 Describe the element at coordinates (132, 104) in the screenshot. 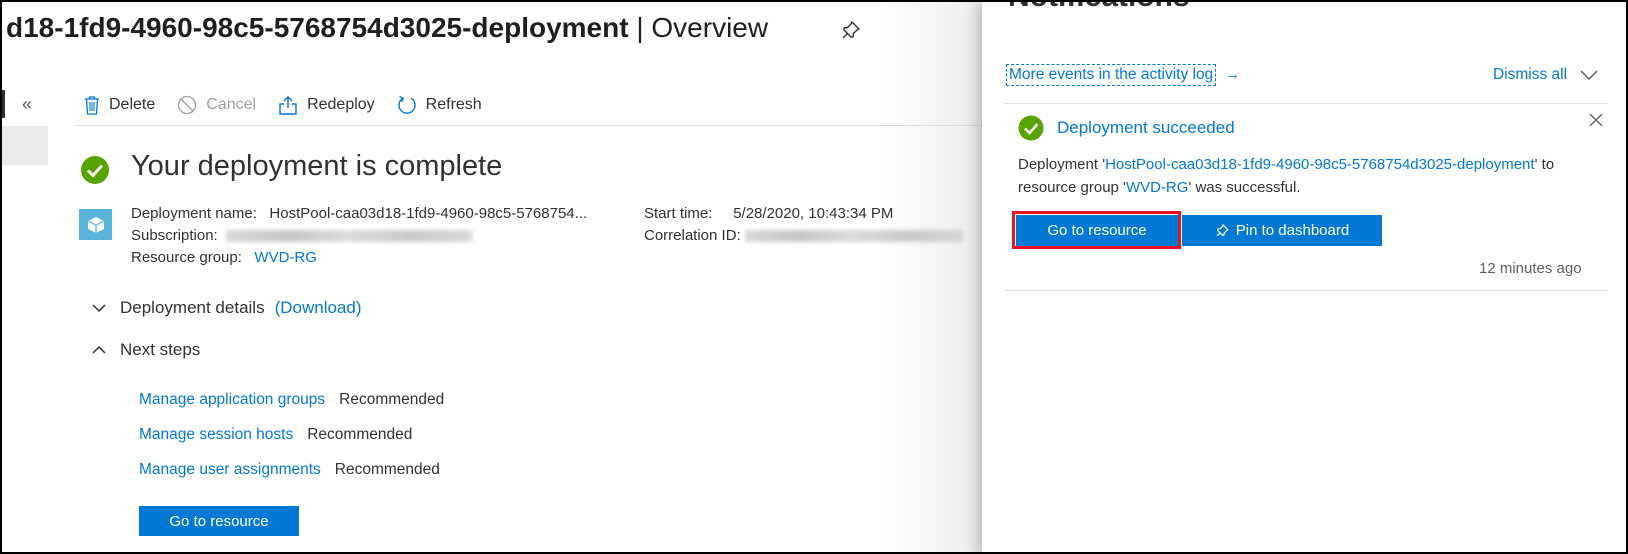

I see `delete-label: Delete` at that location.